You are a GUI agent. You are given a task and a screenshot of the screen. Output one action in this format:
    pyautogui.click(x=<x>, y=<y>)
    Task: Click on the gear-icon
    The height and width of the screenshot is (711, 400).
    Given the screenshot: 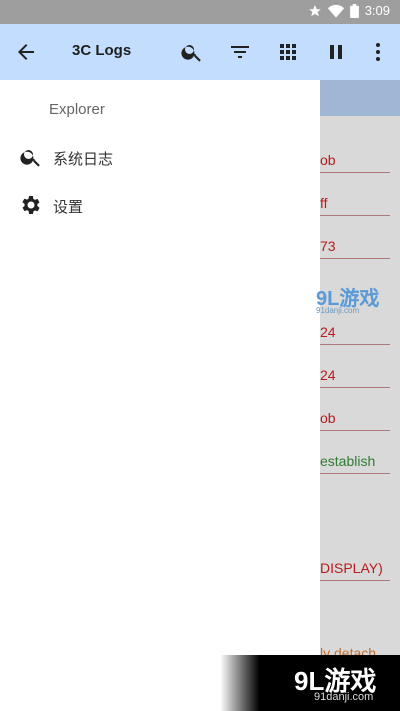 What is the action you would take?
    pyautogui.click(x=31, y=205)
    